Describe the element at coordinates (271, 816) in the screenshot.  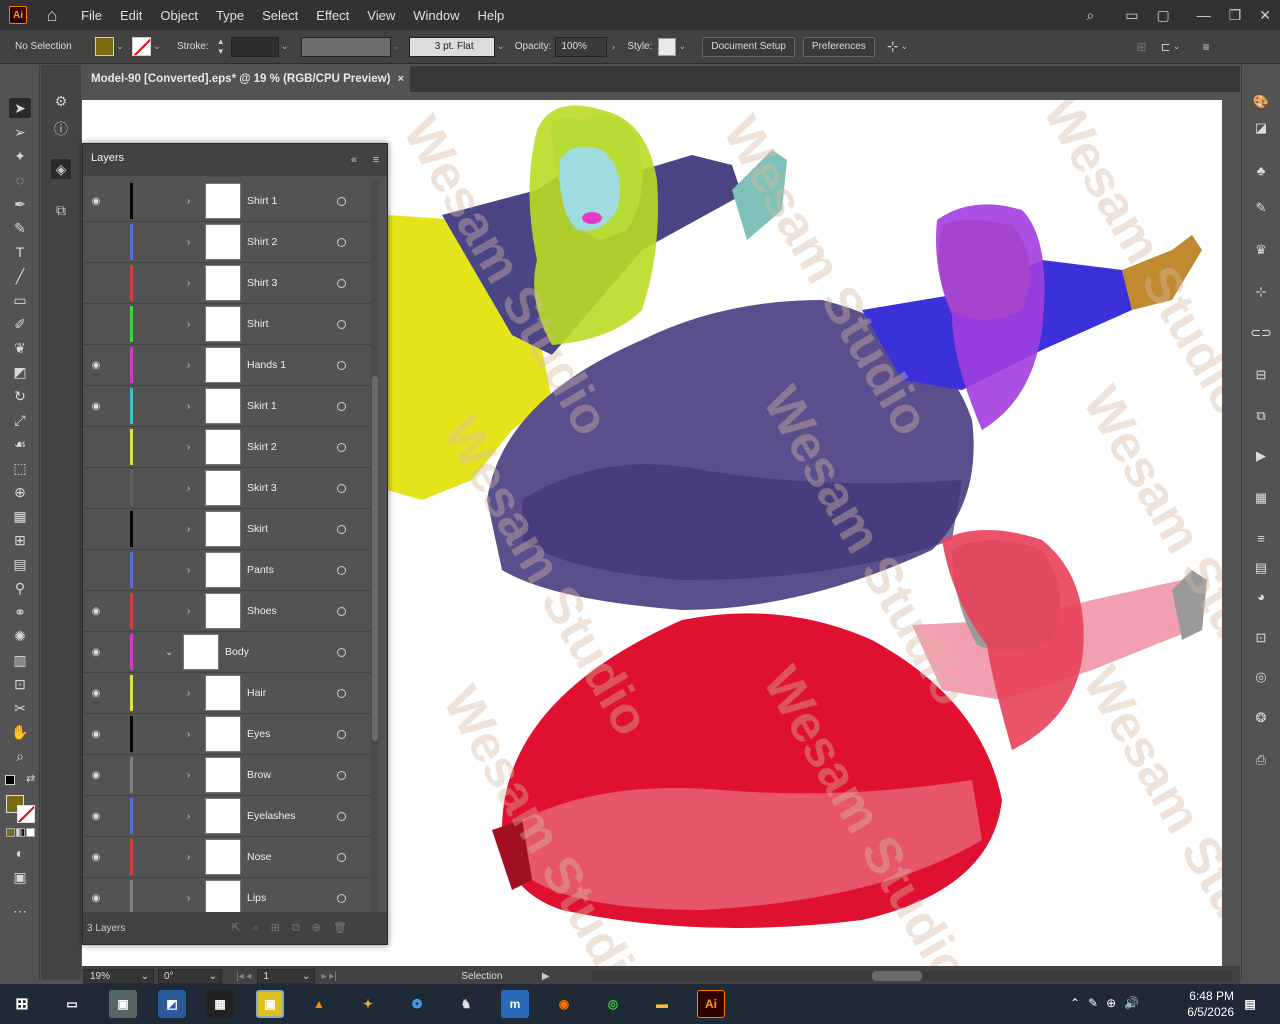
I see `layer-name: Eyelashes` at that location.